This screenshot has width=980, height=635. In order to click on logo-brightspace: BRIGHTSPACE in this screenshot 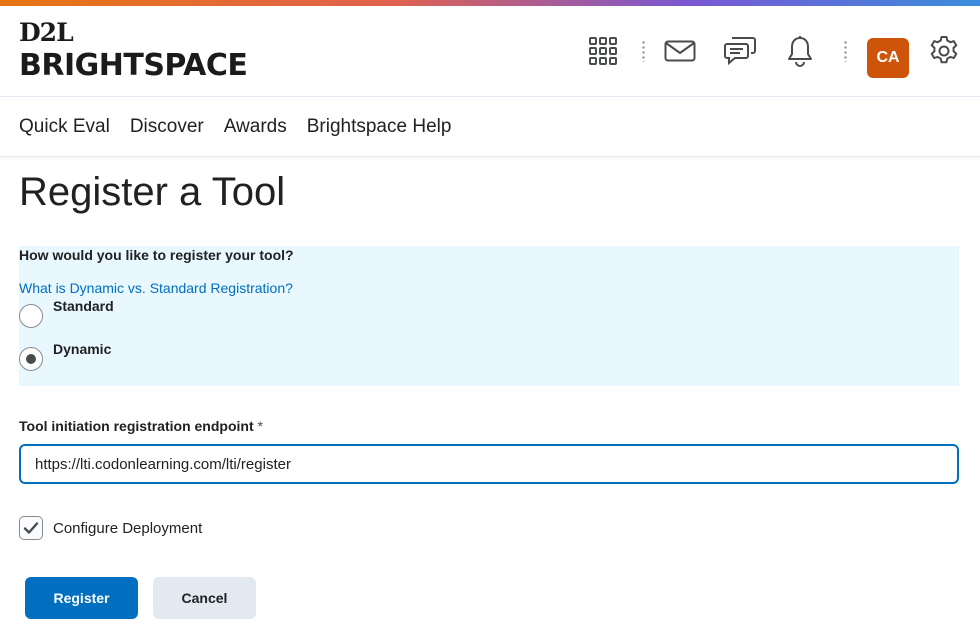, I will do `click(133, 65)`.